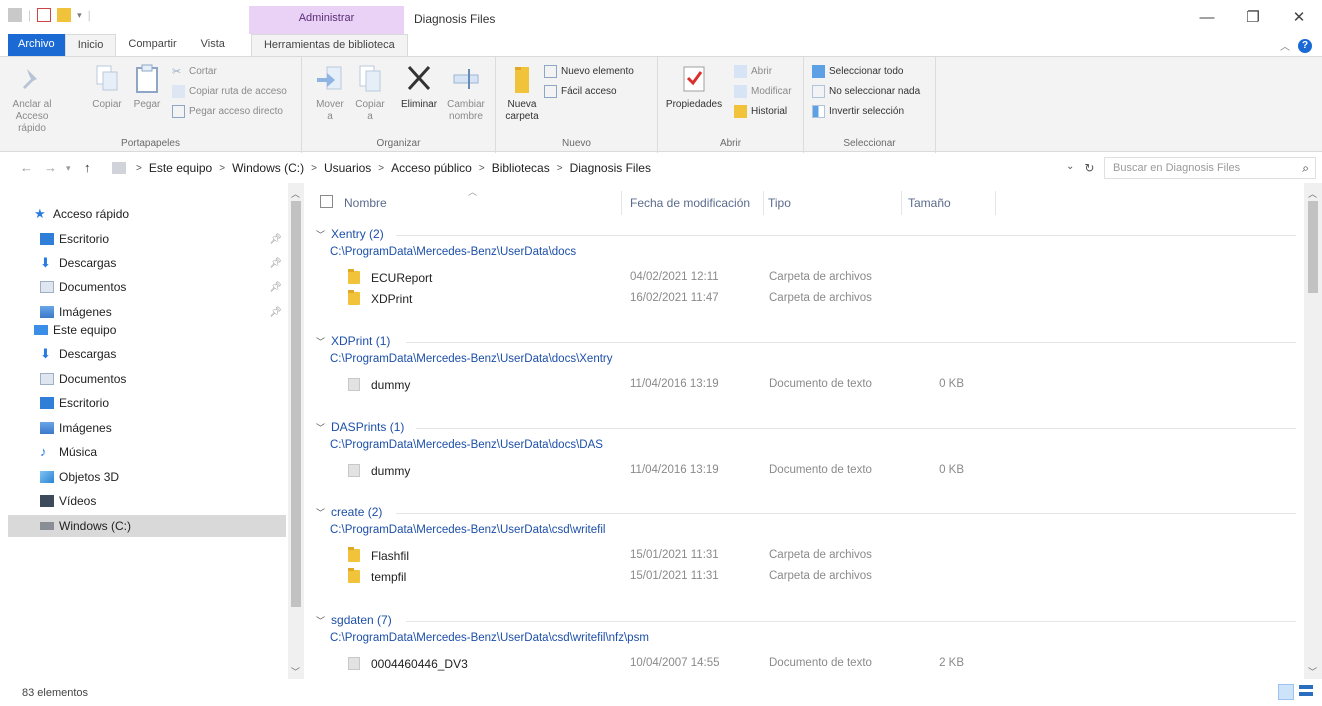 This screenshot has height=706, width=1322. Describe the element at coordinates (1286, 692) in the screenshot. I see `details-view-icon` at that location.